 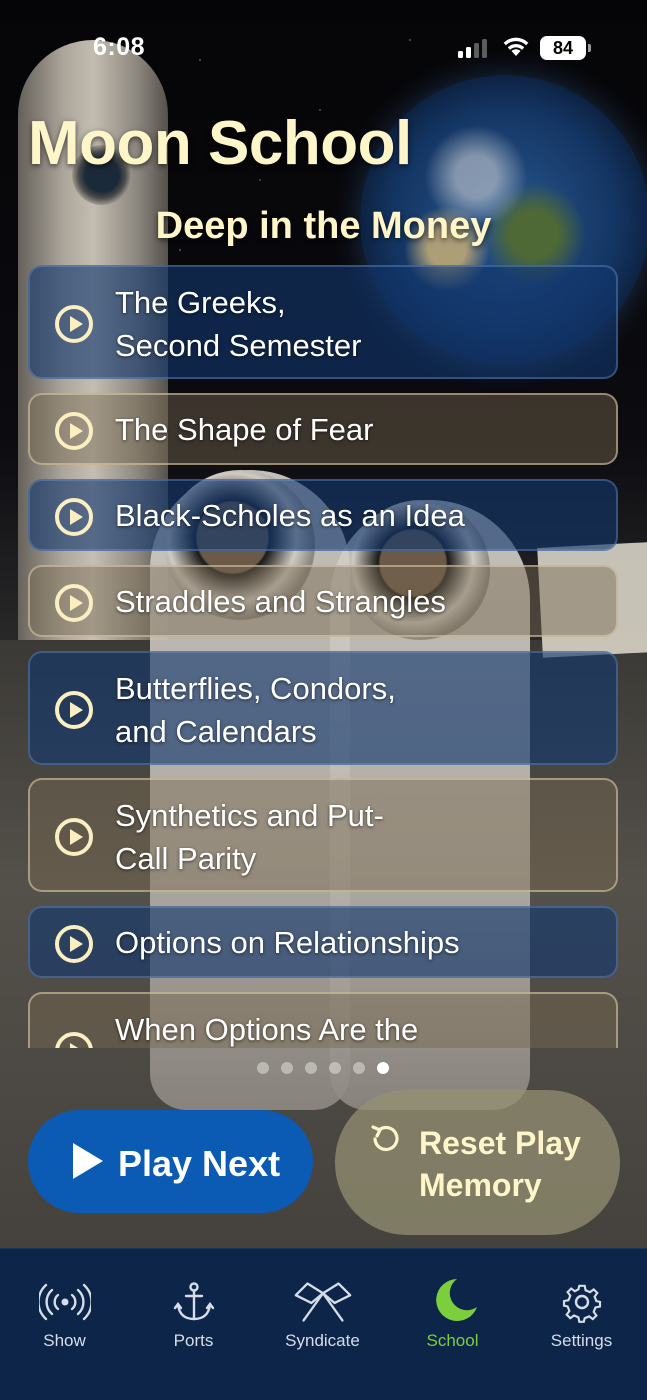 What do you see at coordinates (287, 942) in the screenshot?
I see `episode-title: Options on Relationships` at bounding box center [287, 942].